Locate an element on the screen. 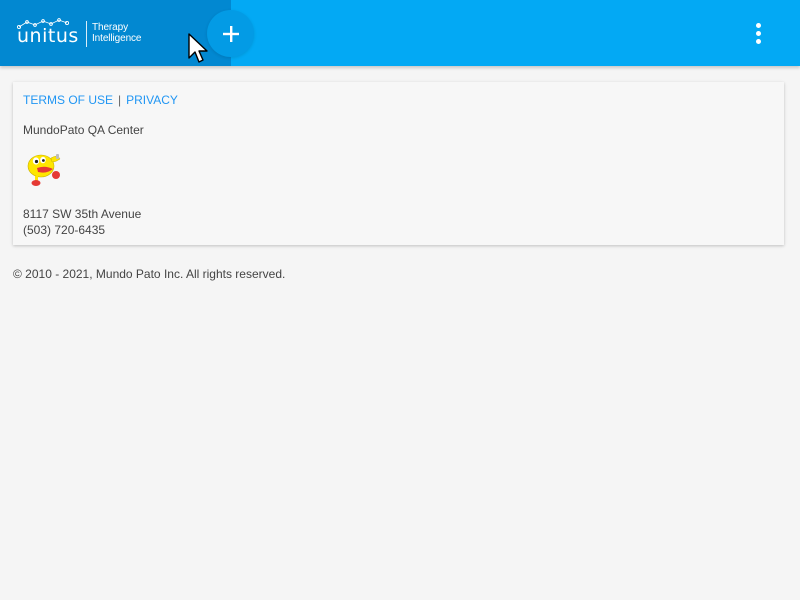  plus-icon is located at coordinates (230, 33).